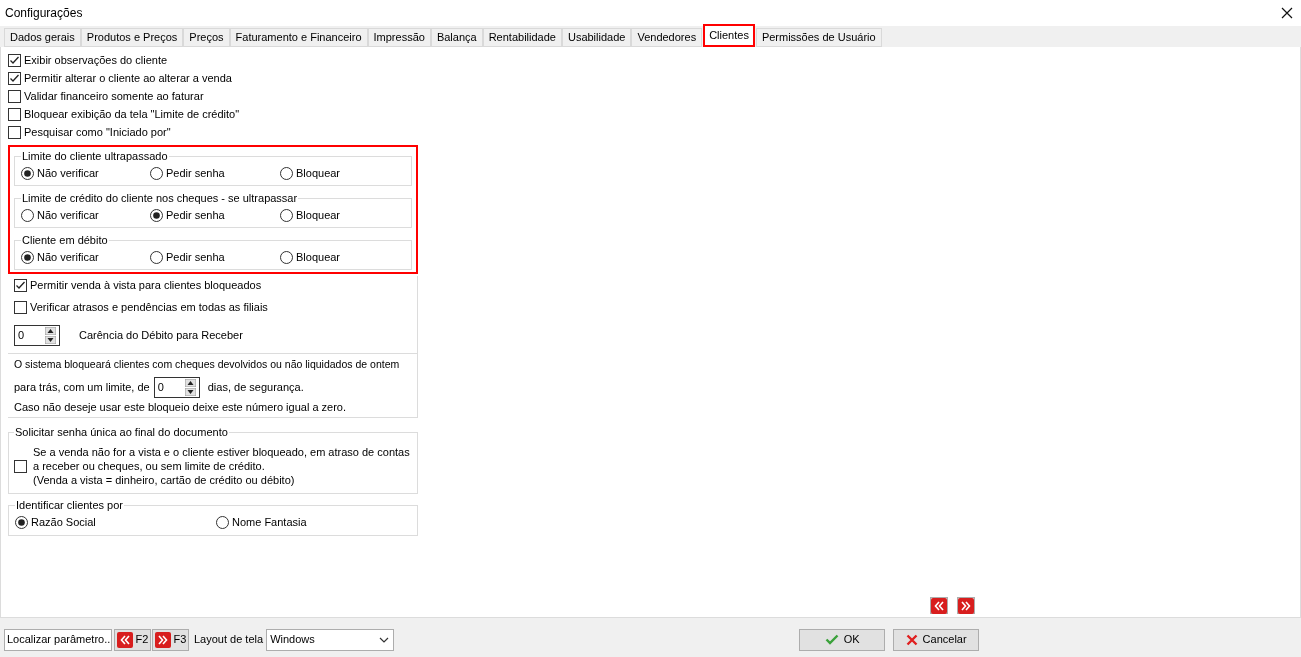  Describe the element at coordinates (522, 37) in the screenshot. I see `tab: Rentabilidade` at that location.